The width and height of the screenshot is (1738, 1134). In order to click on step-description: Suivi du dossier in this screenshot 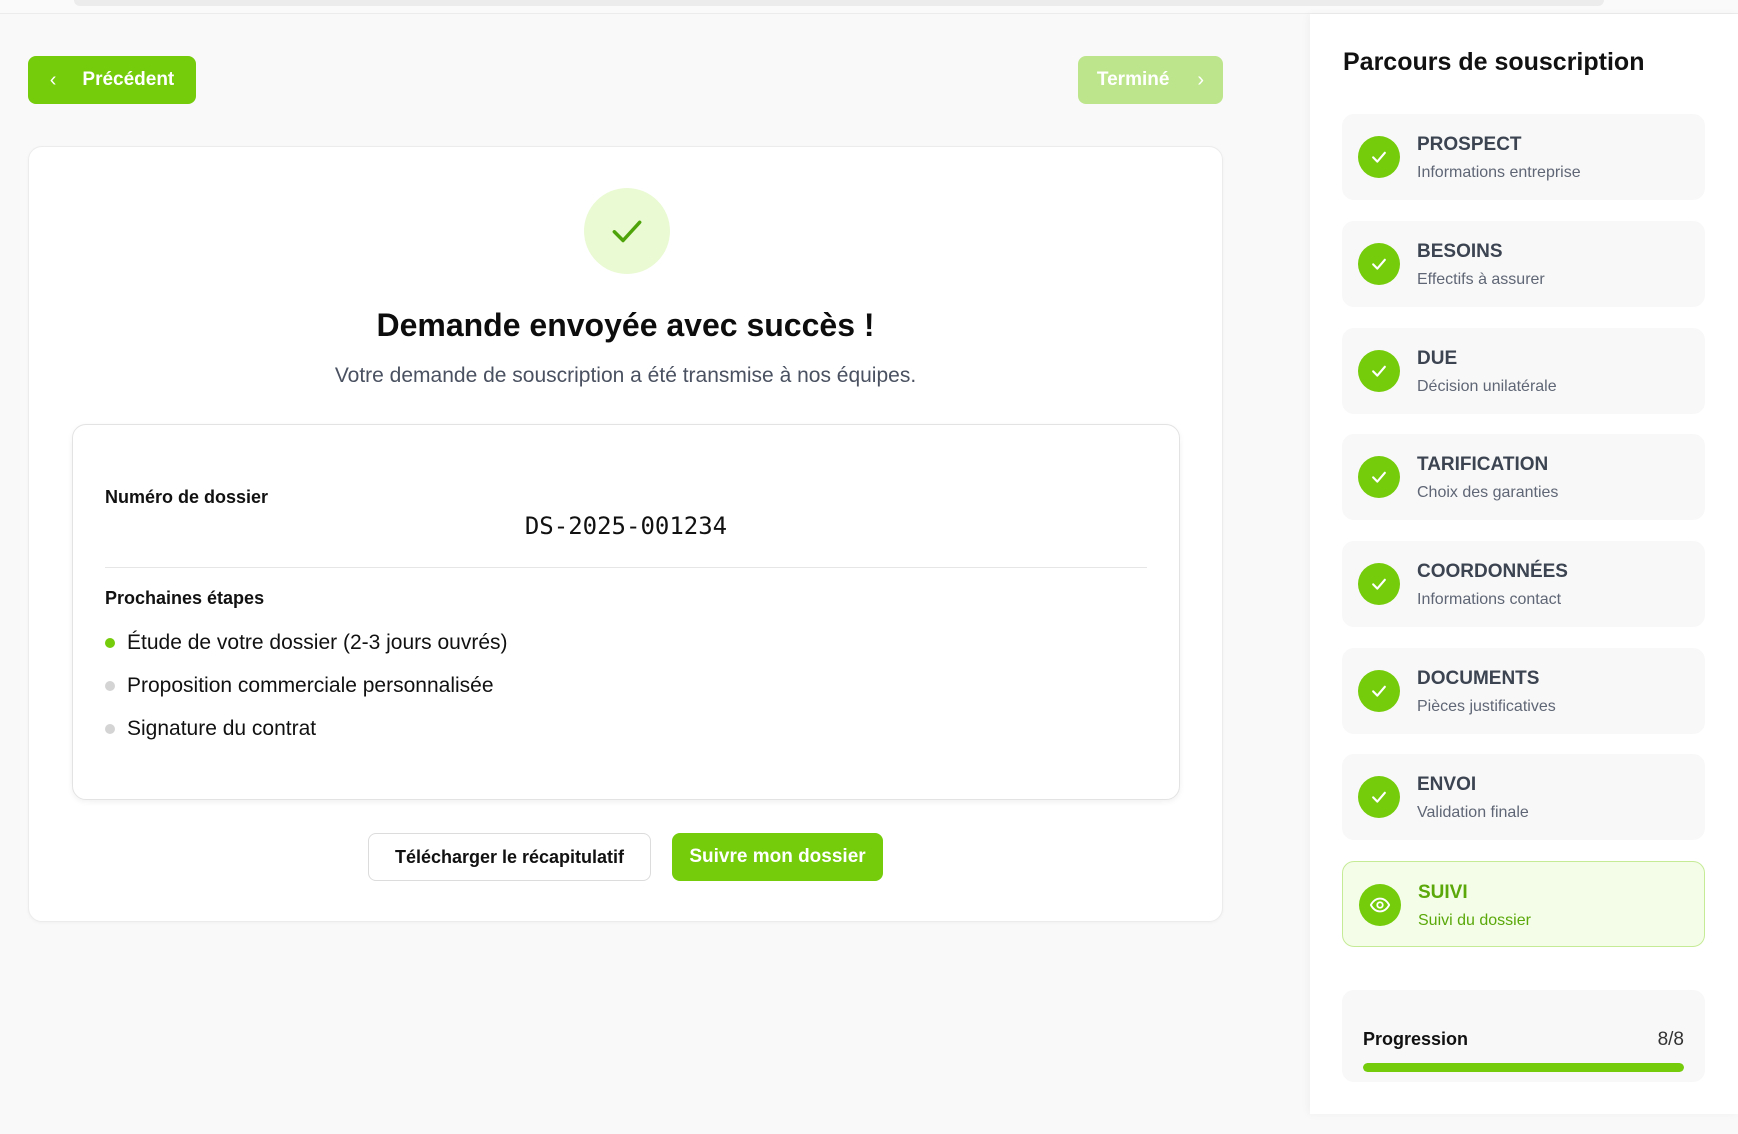, I will do `click(1474, 920)`.